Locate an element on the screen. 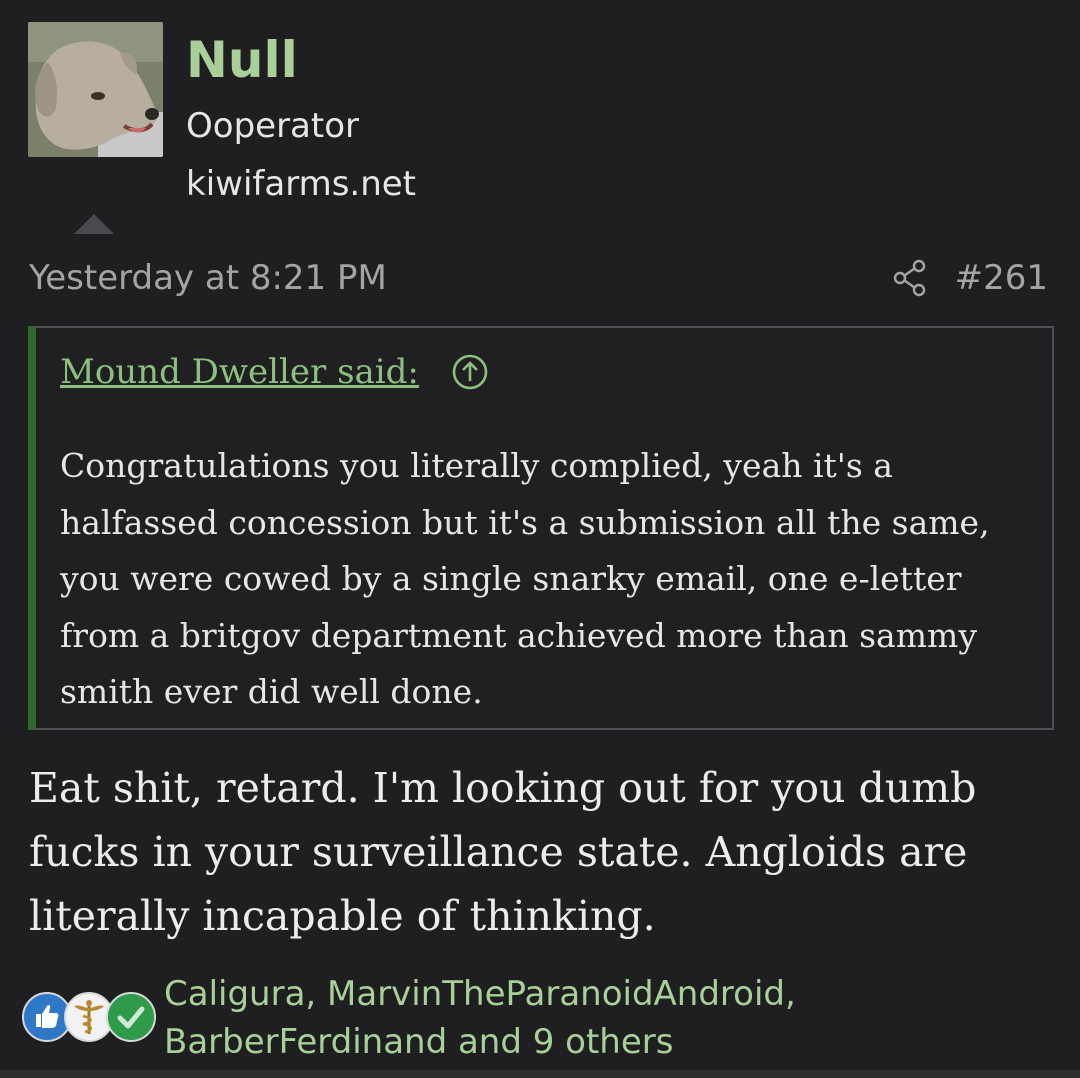  share-icon is located at coordinates (910, 278).